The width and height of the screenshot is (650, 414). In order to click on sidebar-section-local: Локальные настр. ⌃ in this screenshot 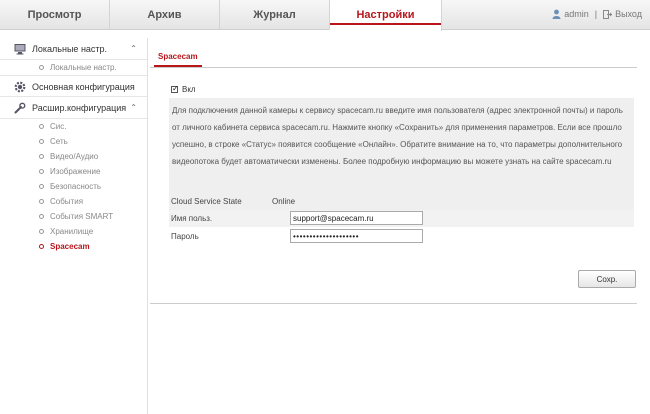, I will do `click(73, 49)`.